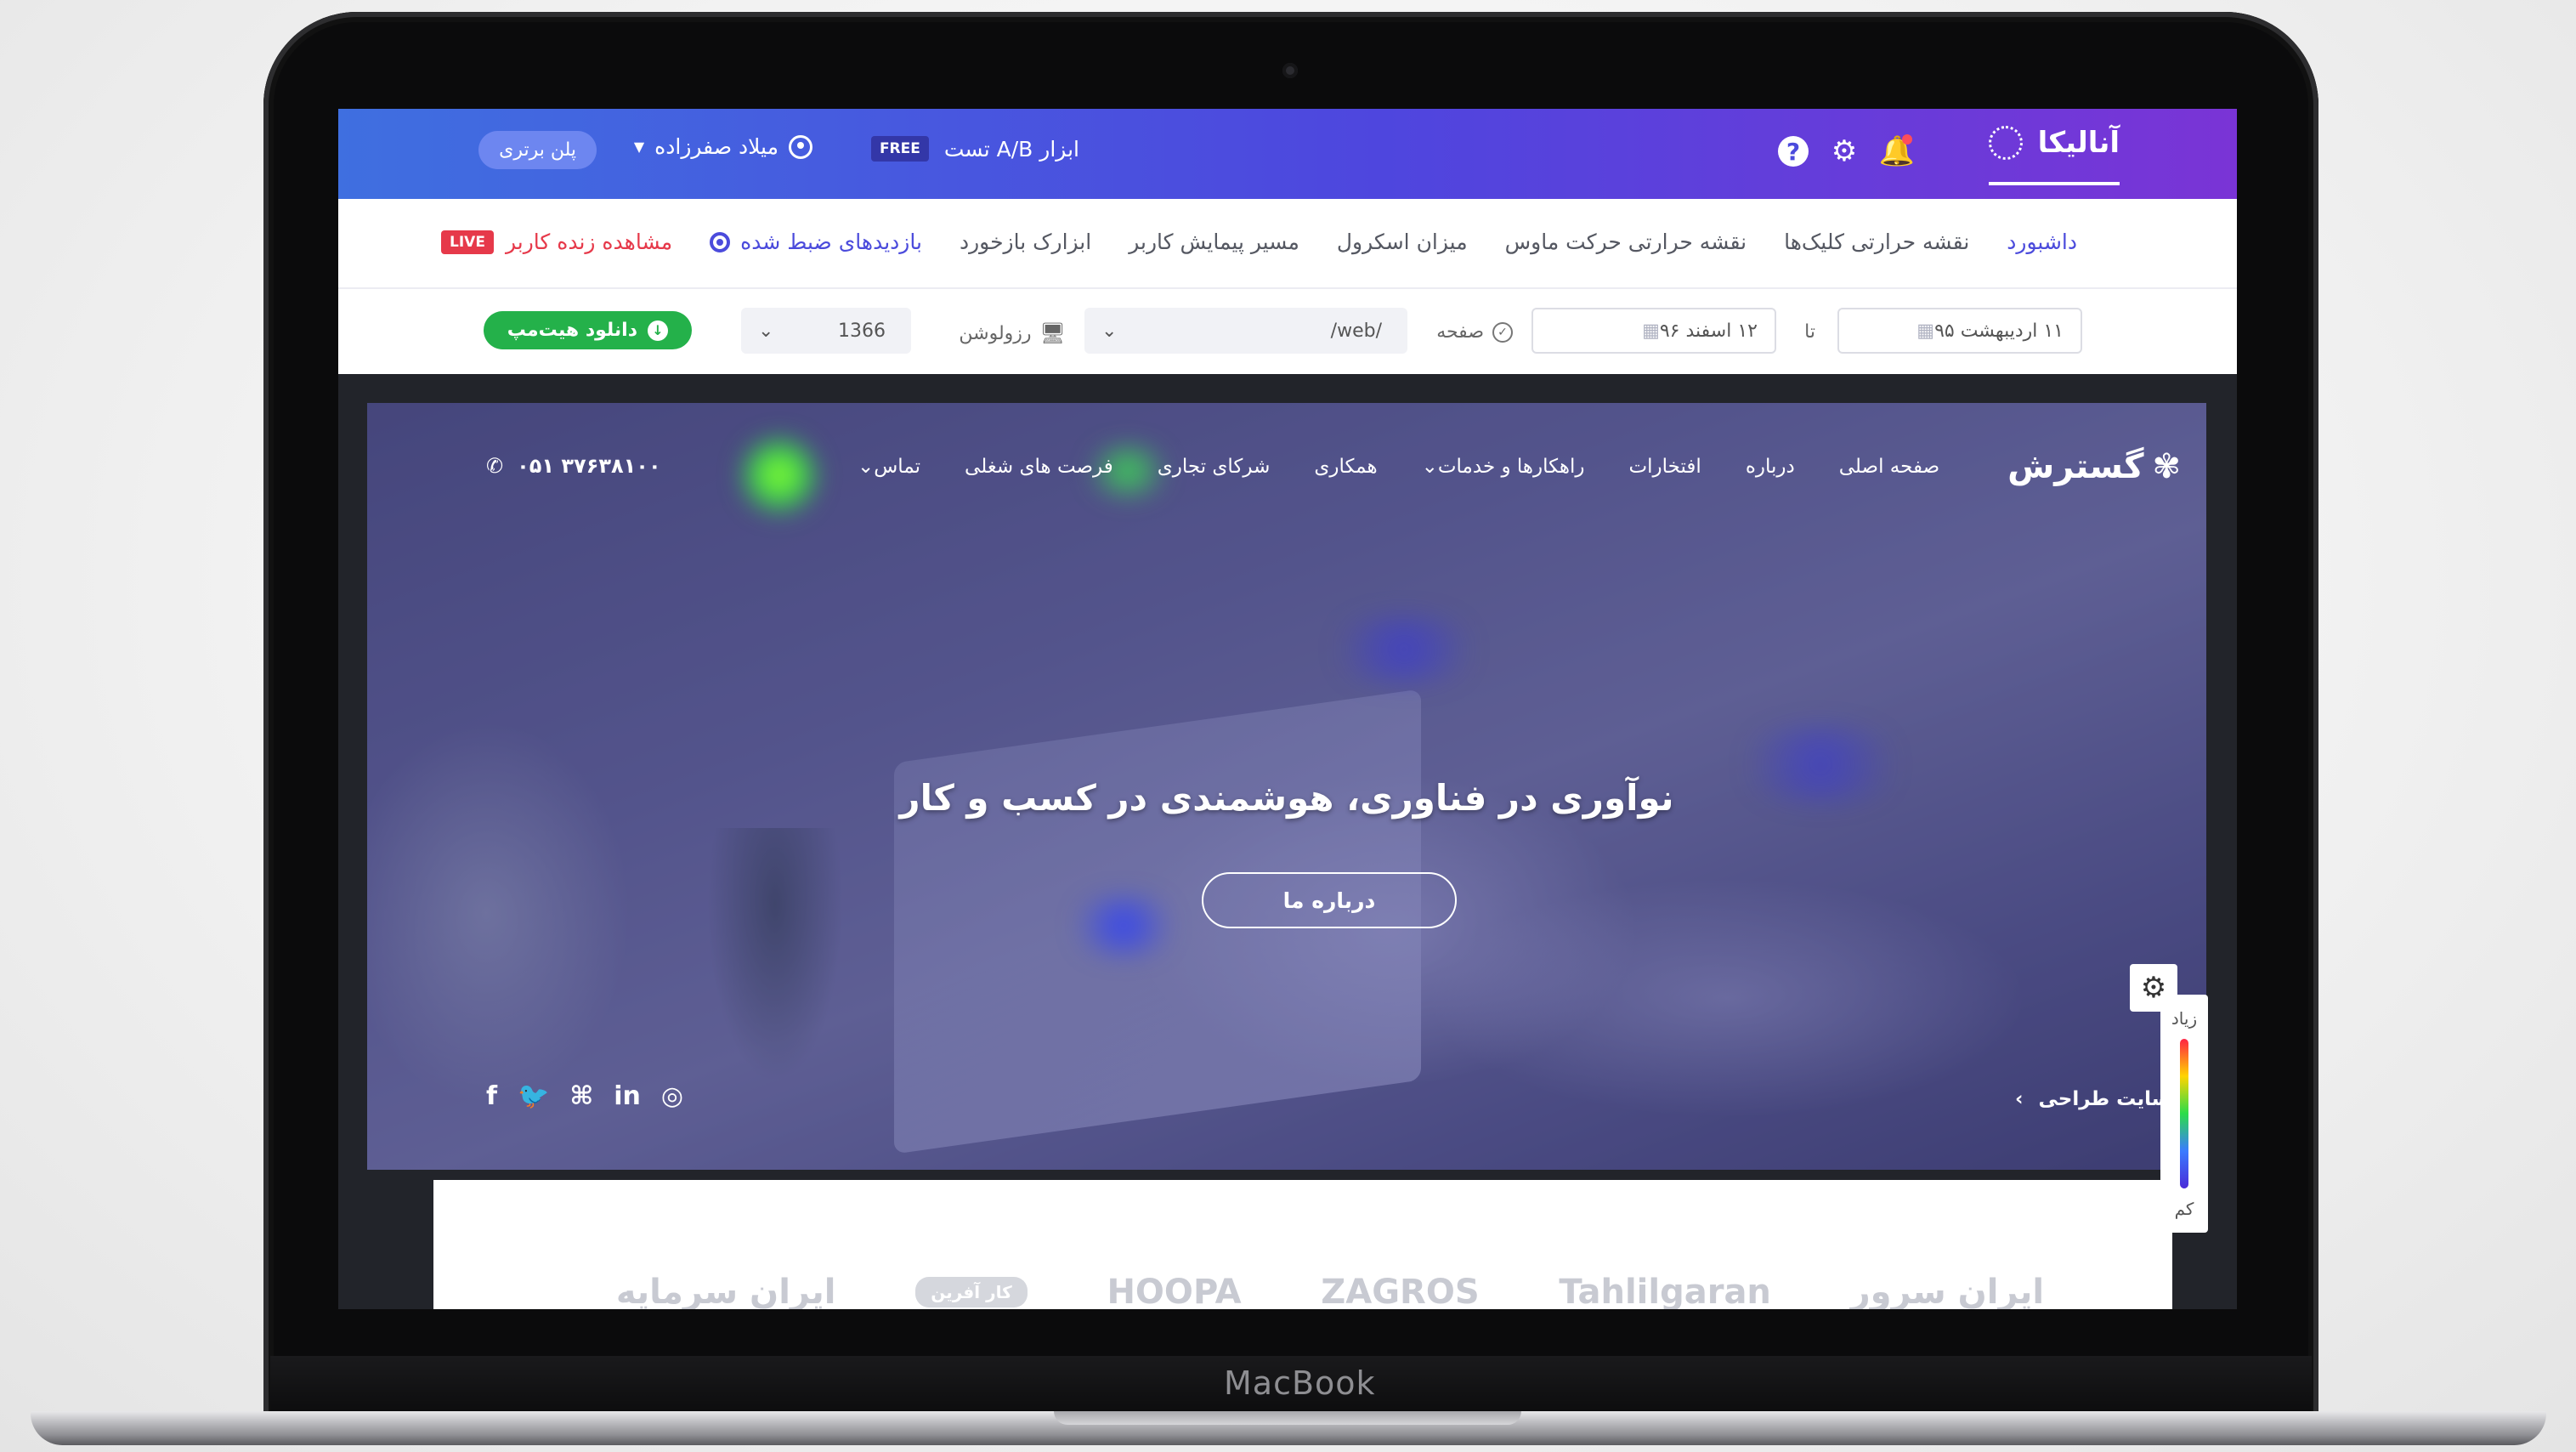 This screenshot has width=2576, height=1452. Describe the element at coordinates (1214, 467) in the screenshot. I see `site-link-partners: شرکای تجاری` at that location.